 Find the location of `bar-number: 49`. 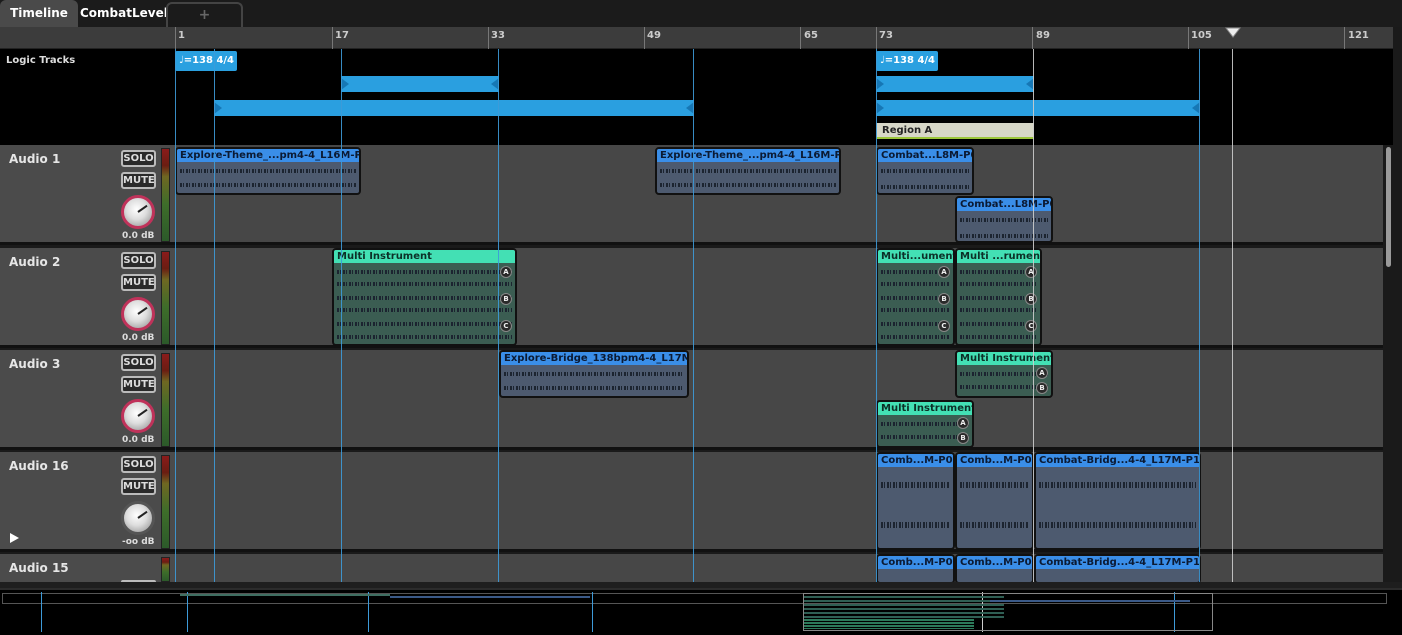

bar-number: 49 is located at coordinates (654, 35).